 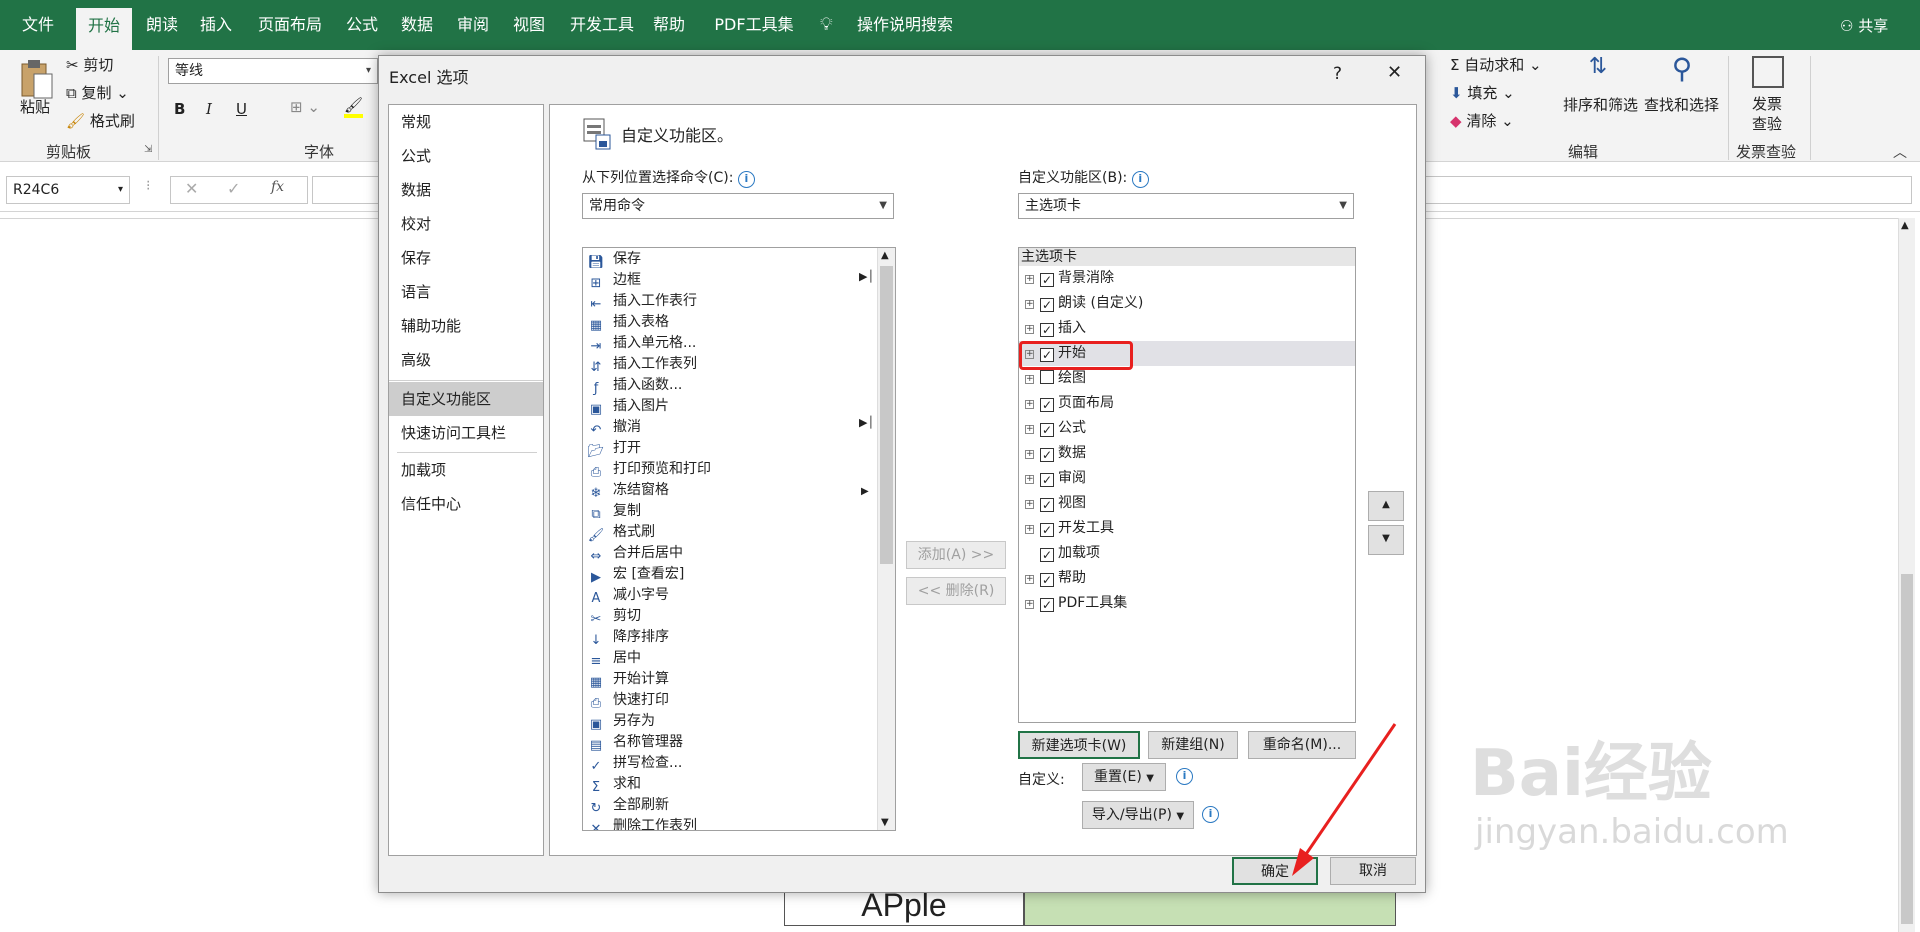 What do you see at coordinates (1482, 92) in the screenshot?
I see `fill-button: ⬇ 填充 ⌄` at bounding box center [1482, 92].